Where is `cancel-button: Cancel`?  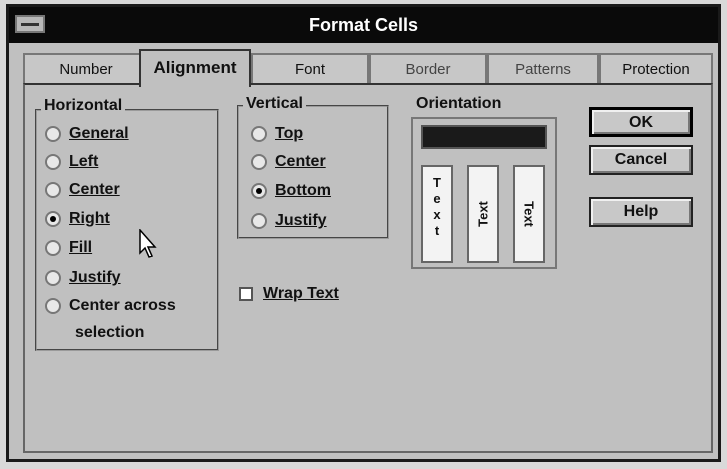
cancel-button: Cancel is located at coordinates (641, 160).